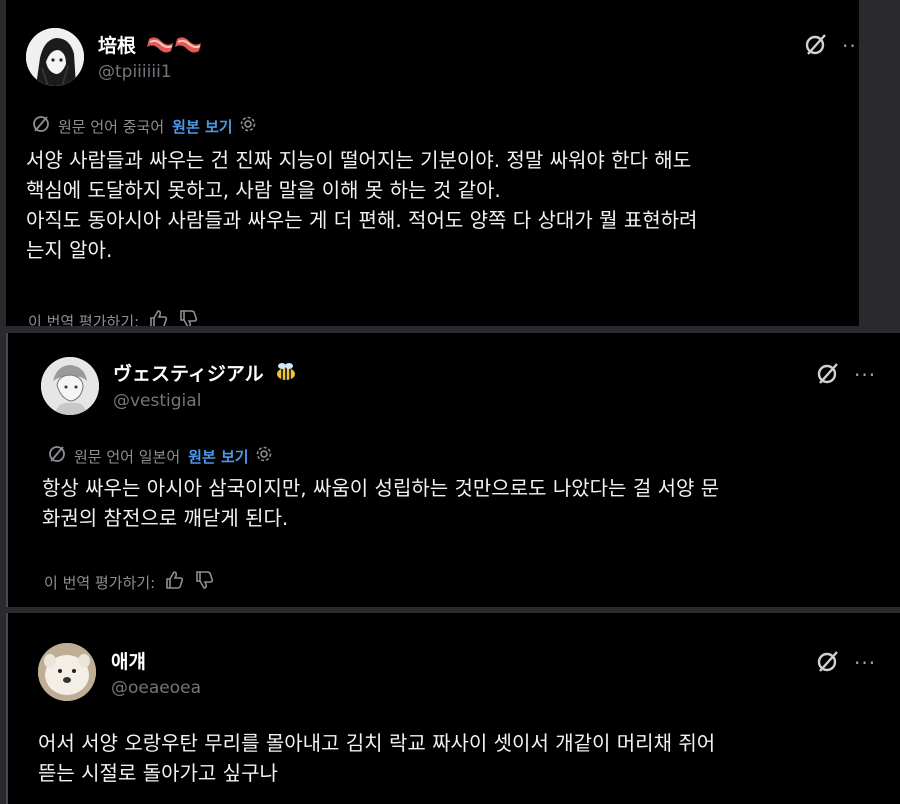 The image size is (900, 804). I want to click on author-handle: @vestigial, so click(157, 401).